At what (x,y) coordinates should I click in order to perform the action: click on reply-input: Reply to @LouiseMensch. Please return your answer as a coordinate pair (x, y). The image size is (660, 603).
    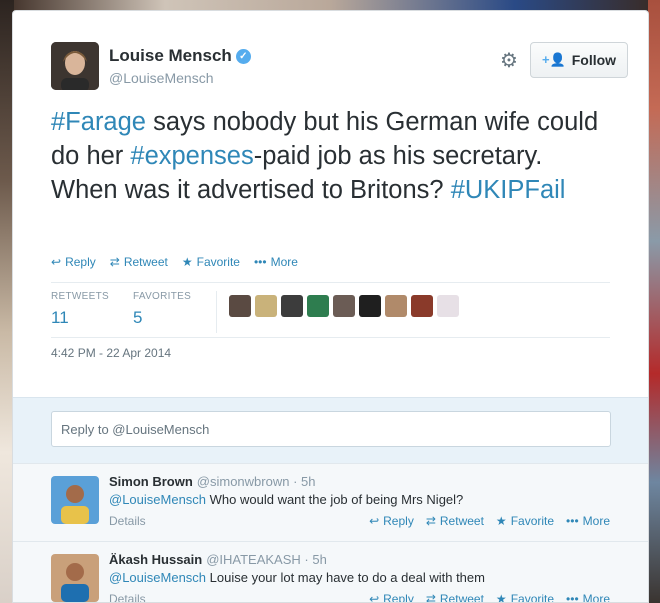
    Looking at the image, I should click on (331, 429).